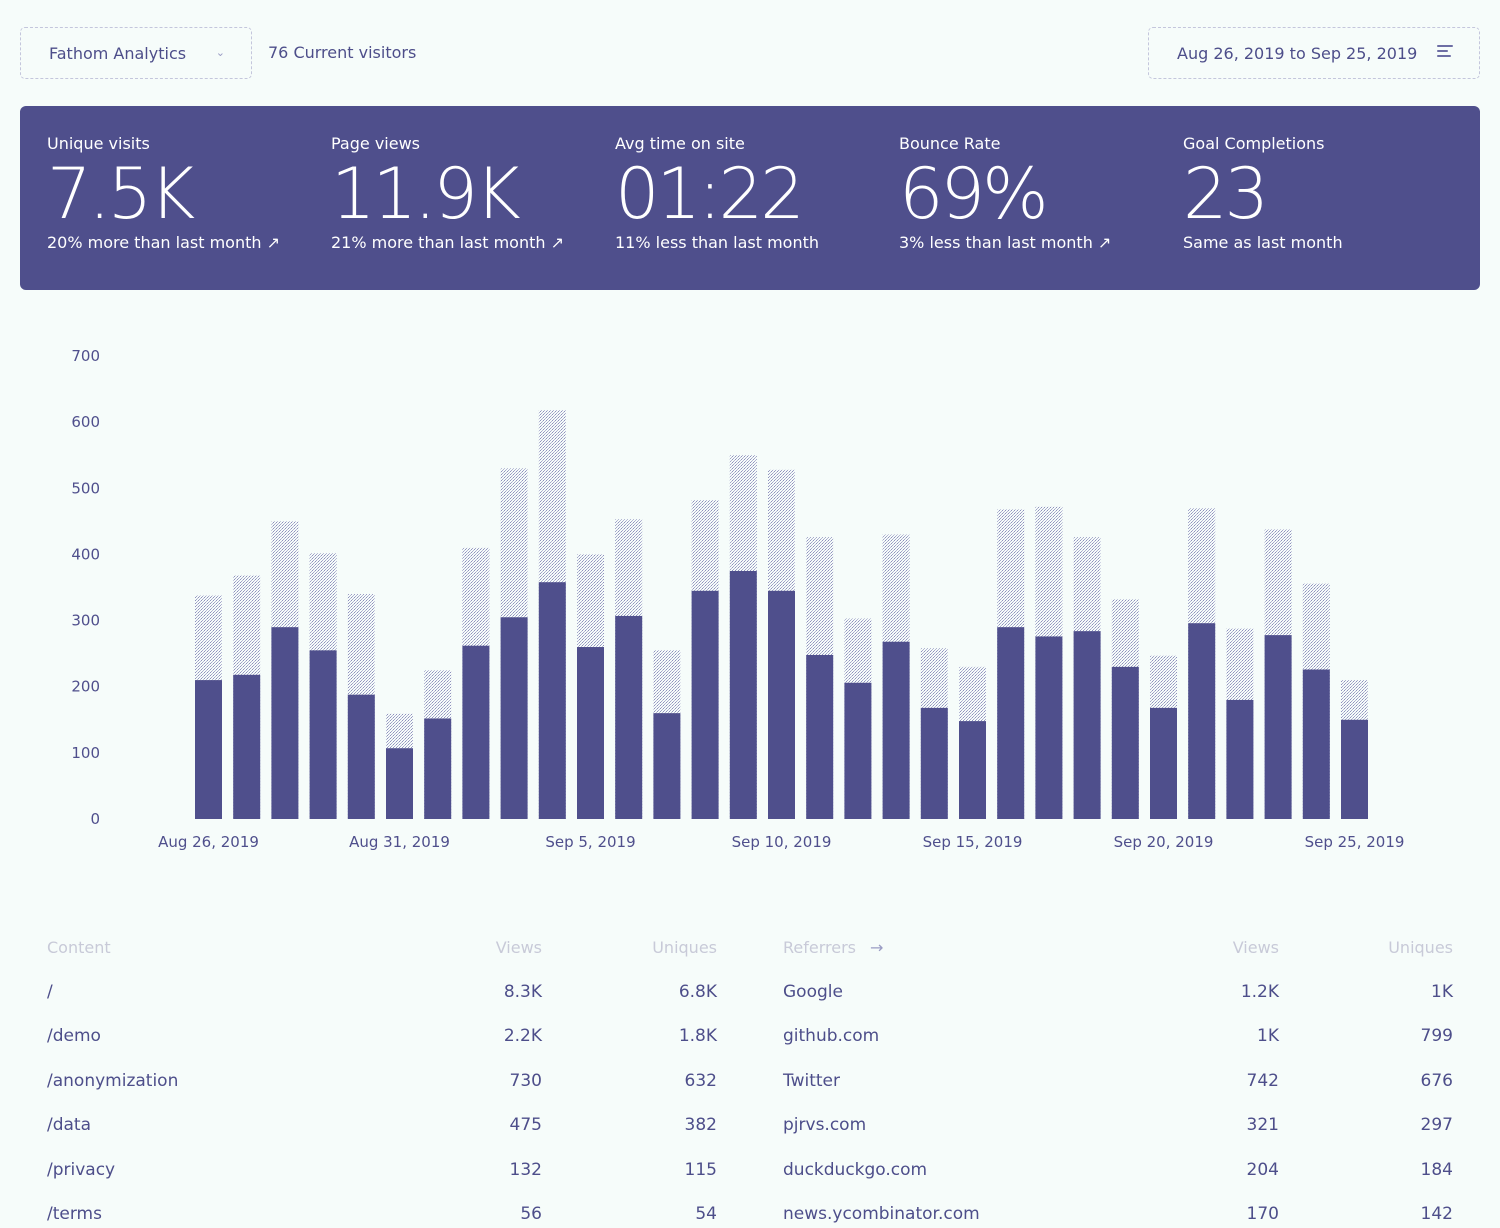 The height and width of the screenshot is (1228, 1500). I want to click on views-value: 170, so click(1262, 1214).